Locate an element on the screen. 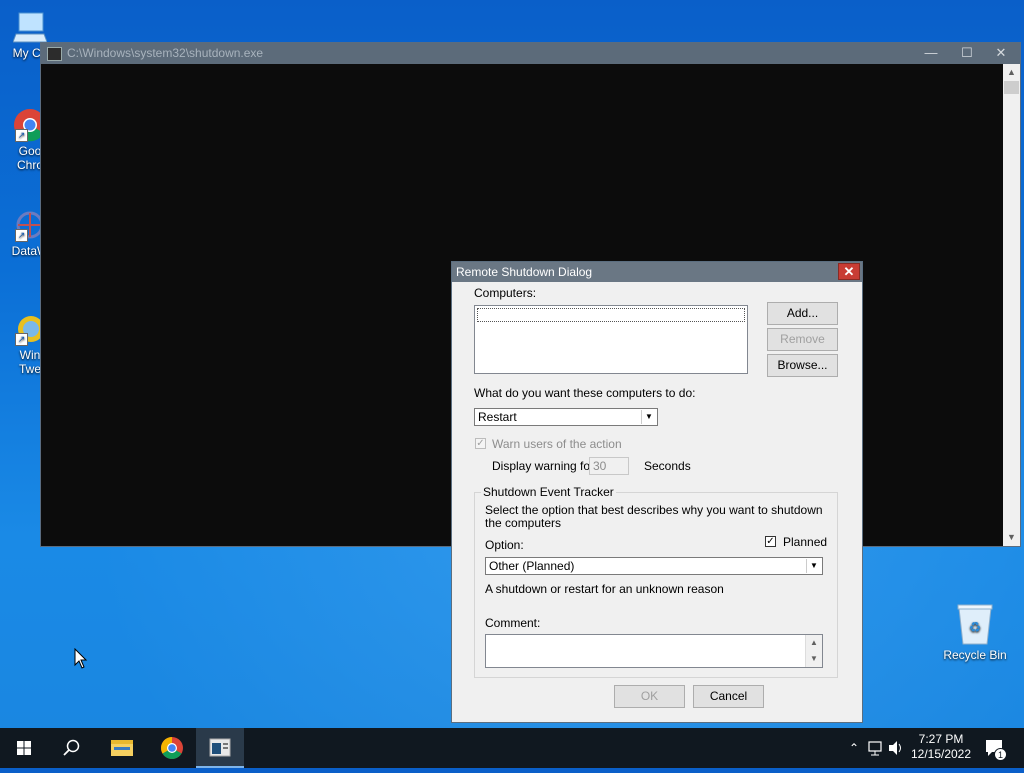  show-hidden-icons-chevron-up-icon: ⌃ is located at coordinates (854, 748).